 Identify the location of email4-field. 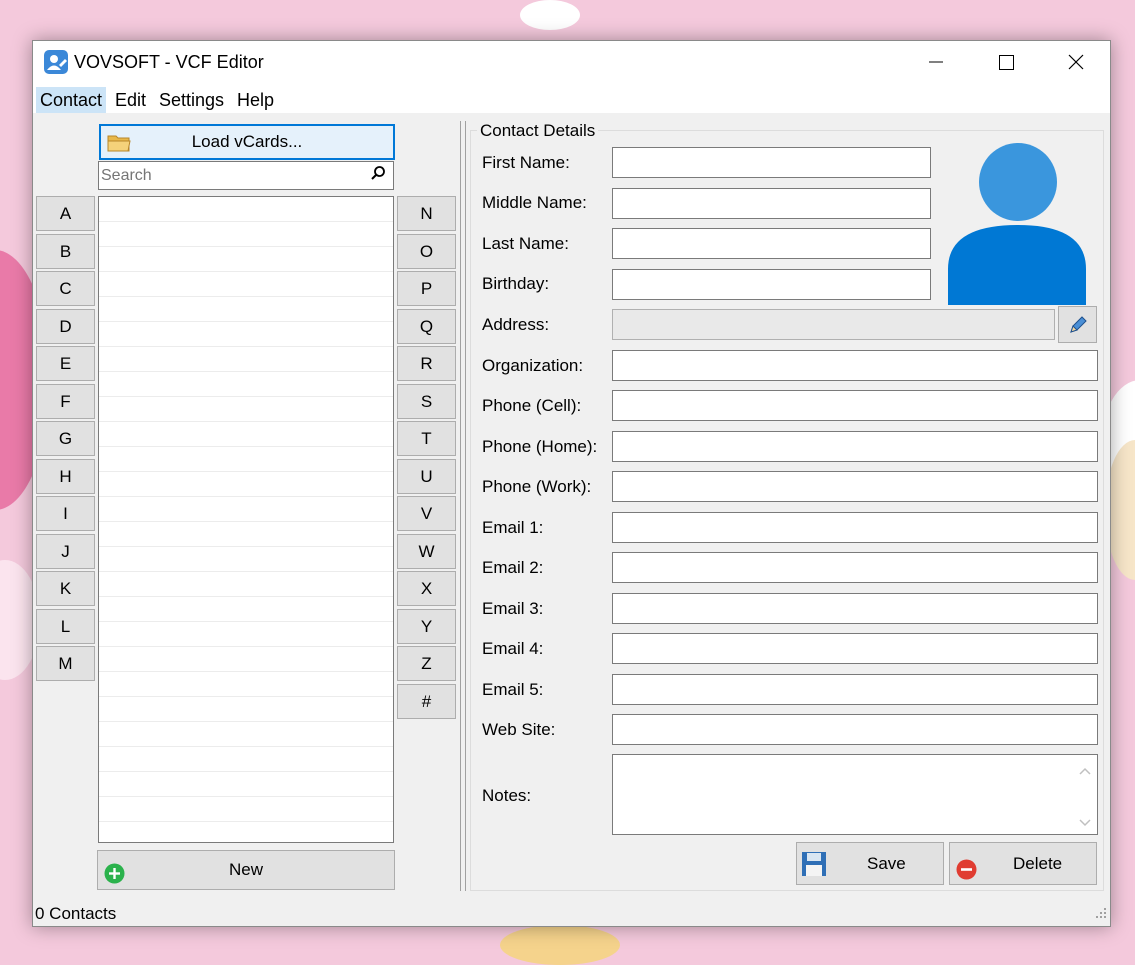
(855, 648).